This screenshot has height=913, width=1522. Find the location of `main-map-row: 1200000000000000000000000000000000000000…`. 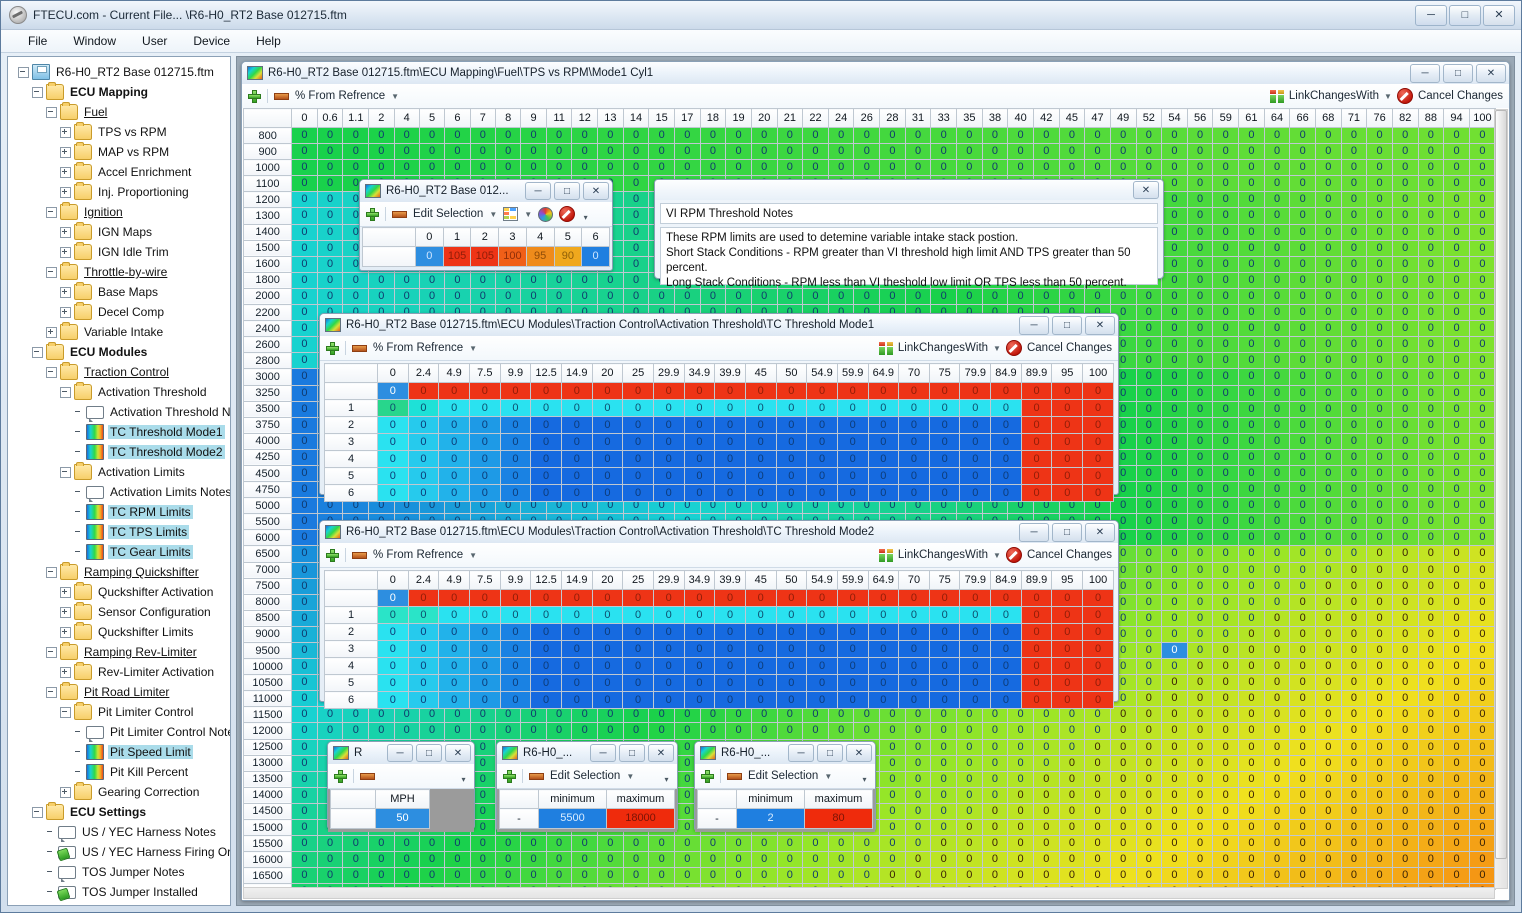

main-map-row: 1200000000000000000000000000000000000000… is located at coordinates (869, 731).